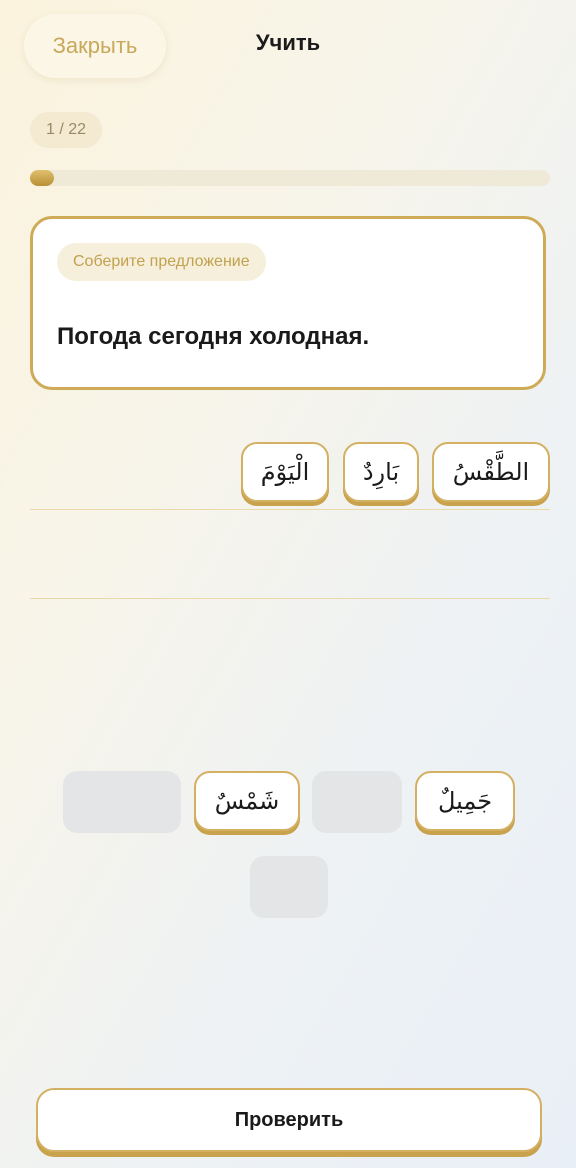  What do you see at coordinates (465, 801) in the screenshot?
I see `bank-word-chip: جَمِيلٌ` at bounding box center [465, 801].